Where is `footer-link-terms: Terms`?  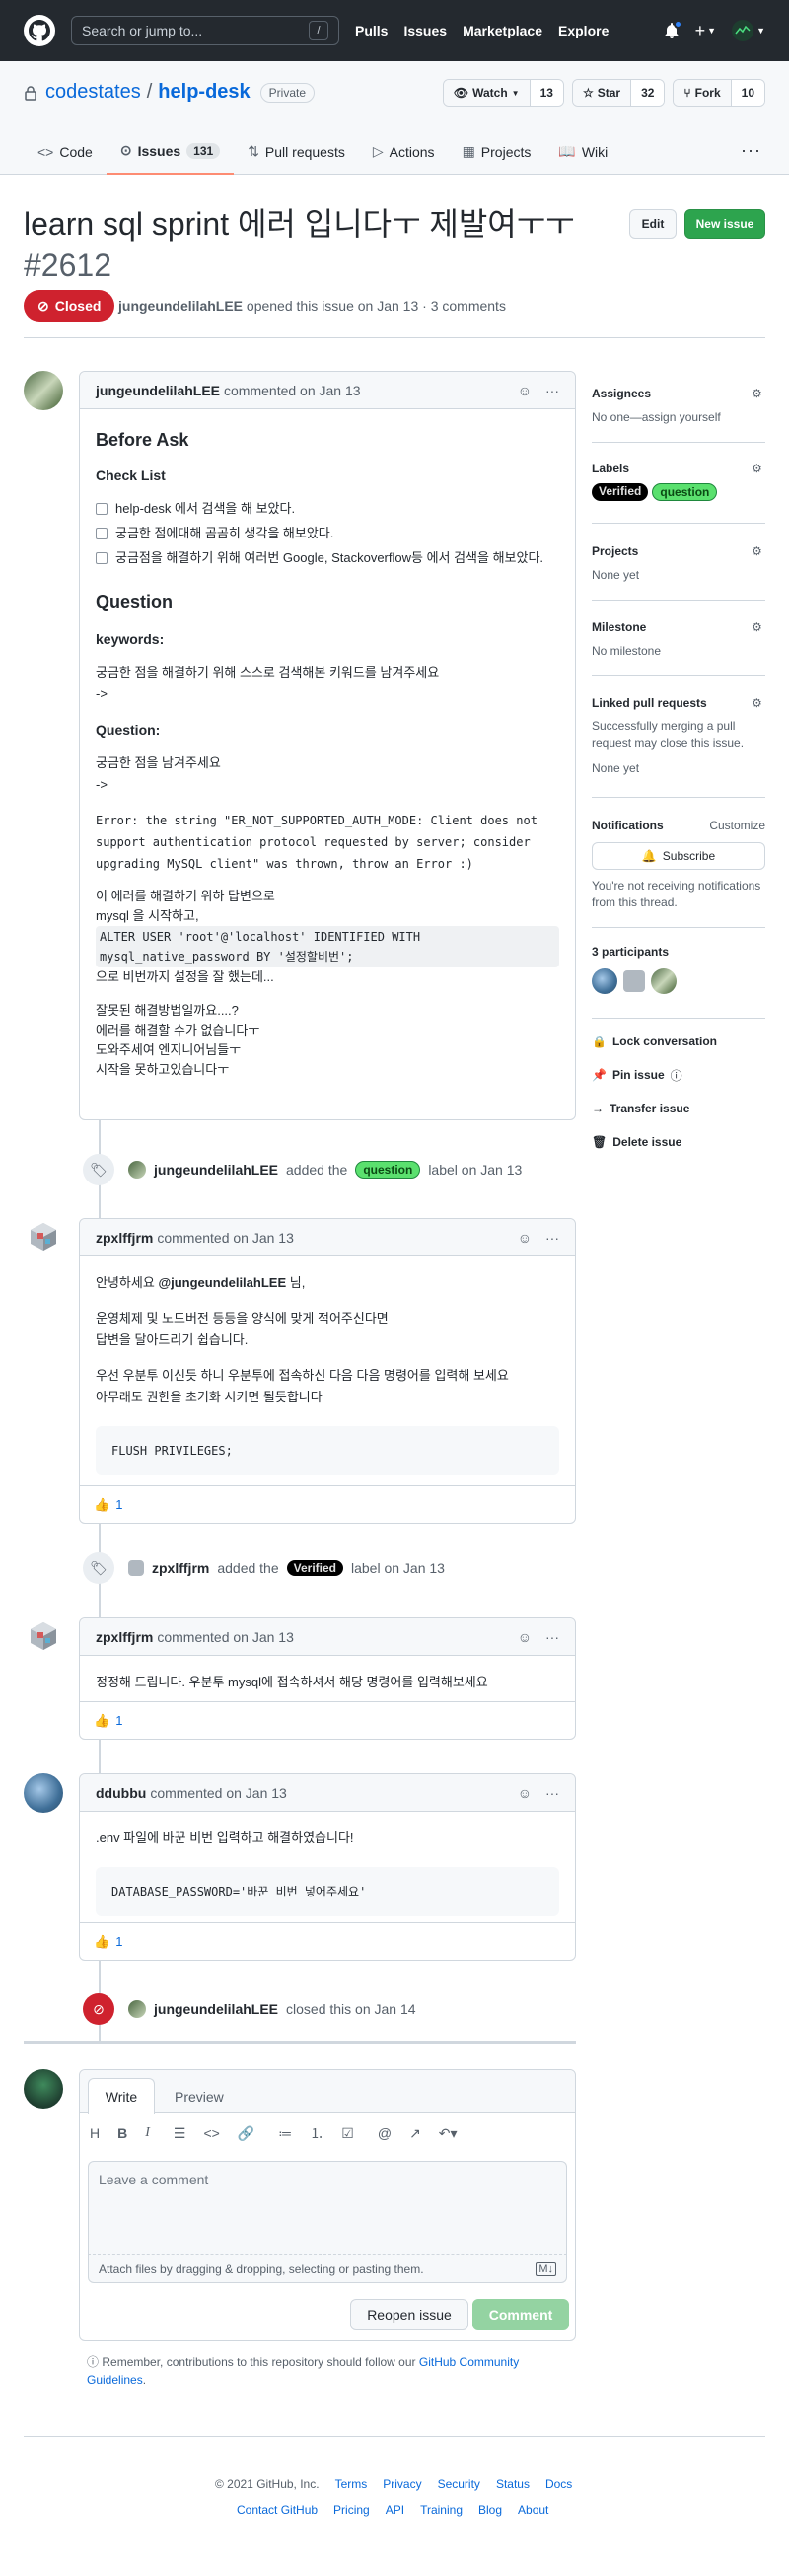
footer-link-terms: Terms is located at coordinates (352, 2484).